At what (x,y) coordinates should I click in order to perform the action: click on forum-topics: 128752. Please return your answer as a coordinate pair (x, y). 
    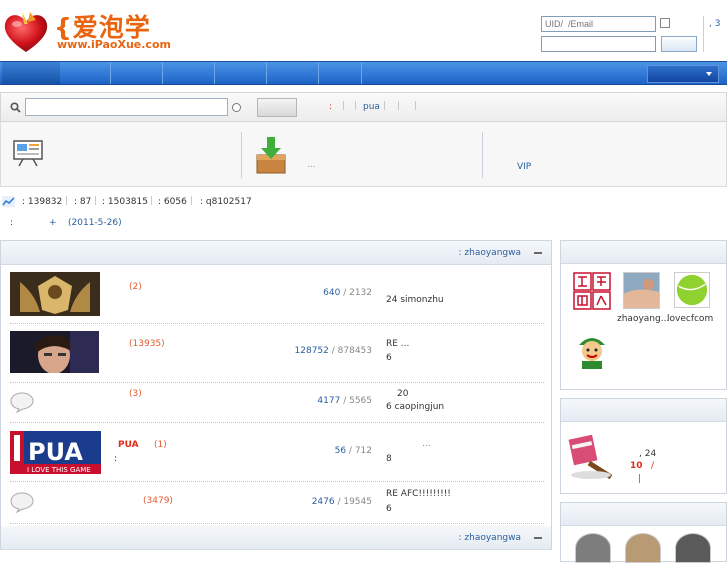
    Looking at the image, I should click on (311, 351).